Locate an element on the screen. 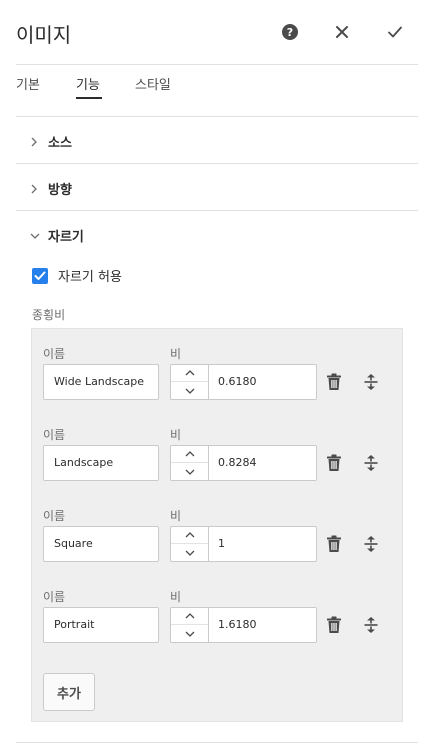  checkmark-icon is located at coordinates (395, 32).